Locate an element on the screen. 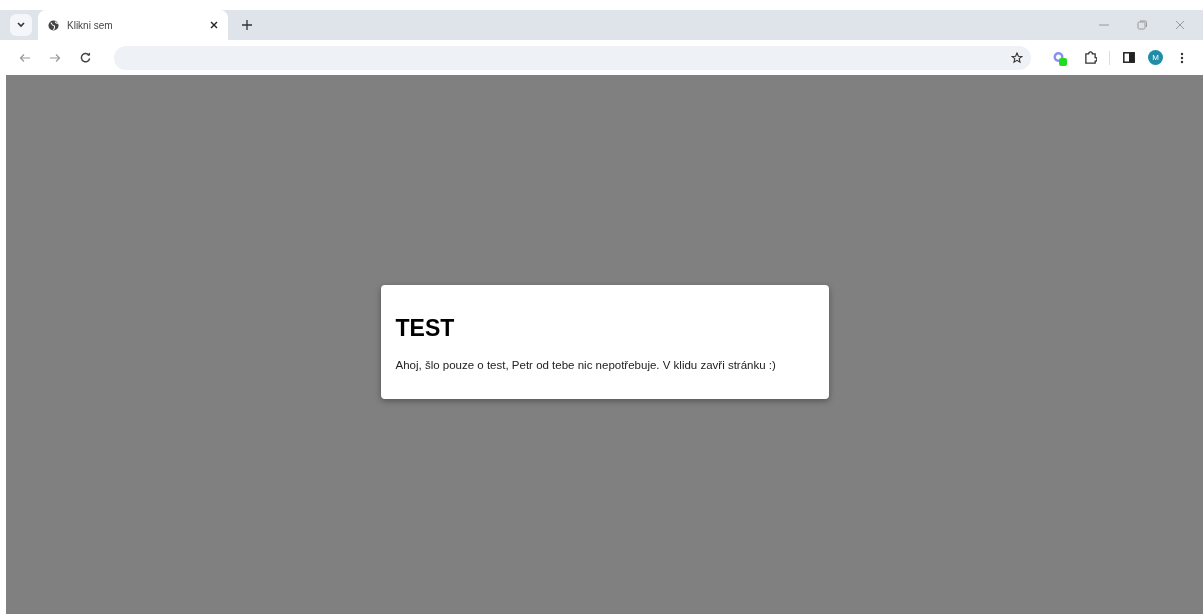 The width and height of the screenshot is (1203, 614). card-title: TEST is located at coordinates (425, 328).